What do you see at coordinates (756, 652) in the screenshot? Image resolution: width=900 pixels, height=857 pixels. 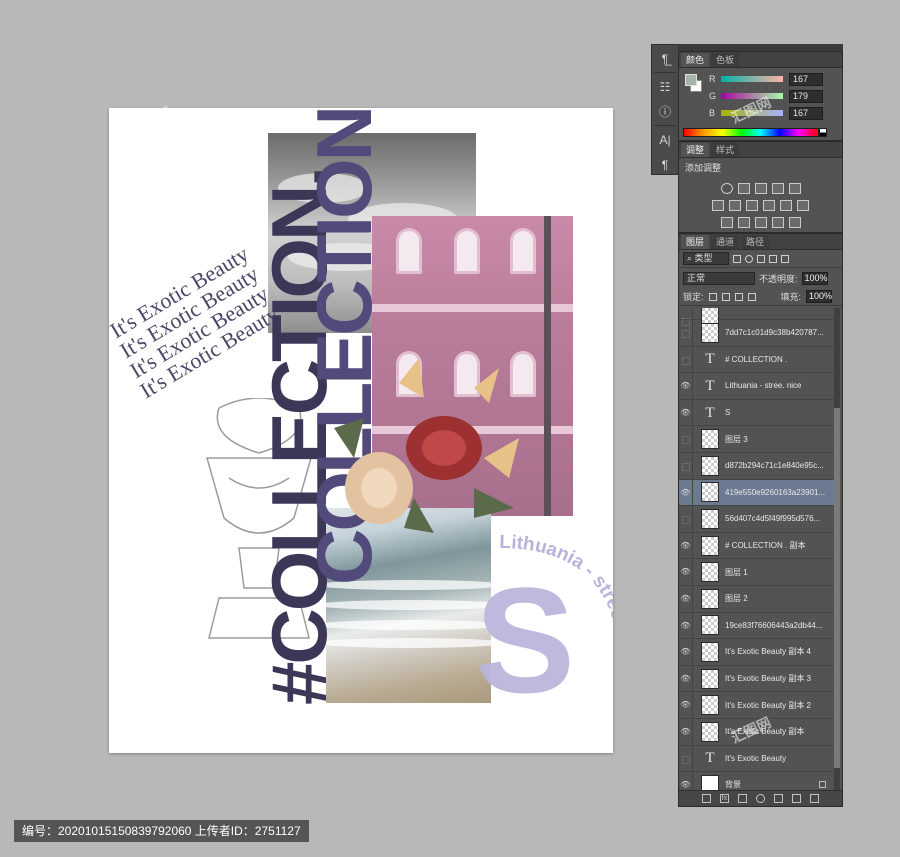 I see `layer-row: 👁︎ It's Exotic Beauty 副本 4` at bounding box center [756, 652].